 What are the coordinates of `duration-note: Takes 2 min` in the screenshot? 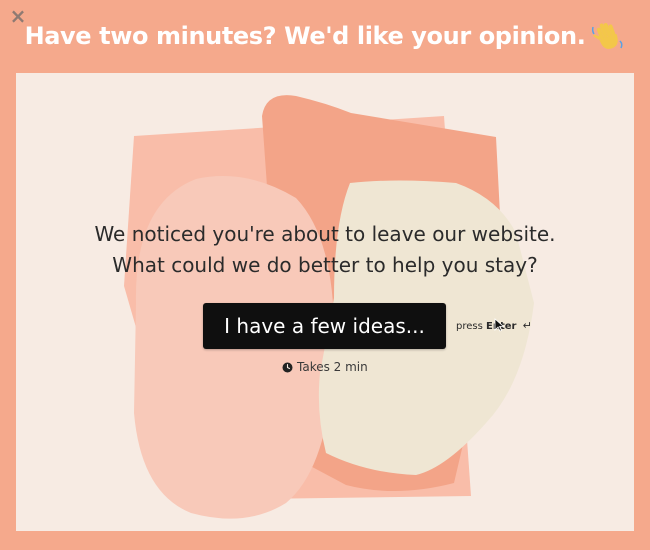 It's located at (325, 367).